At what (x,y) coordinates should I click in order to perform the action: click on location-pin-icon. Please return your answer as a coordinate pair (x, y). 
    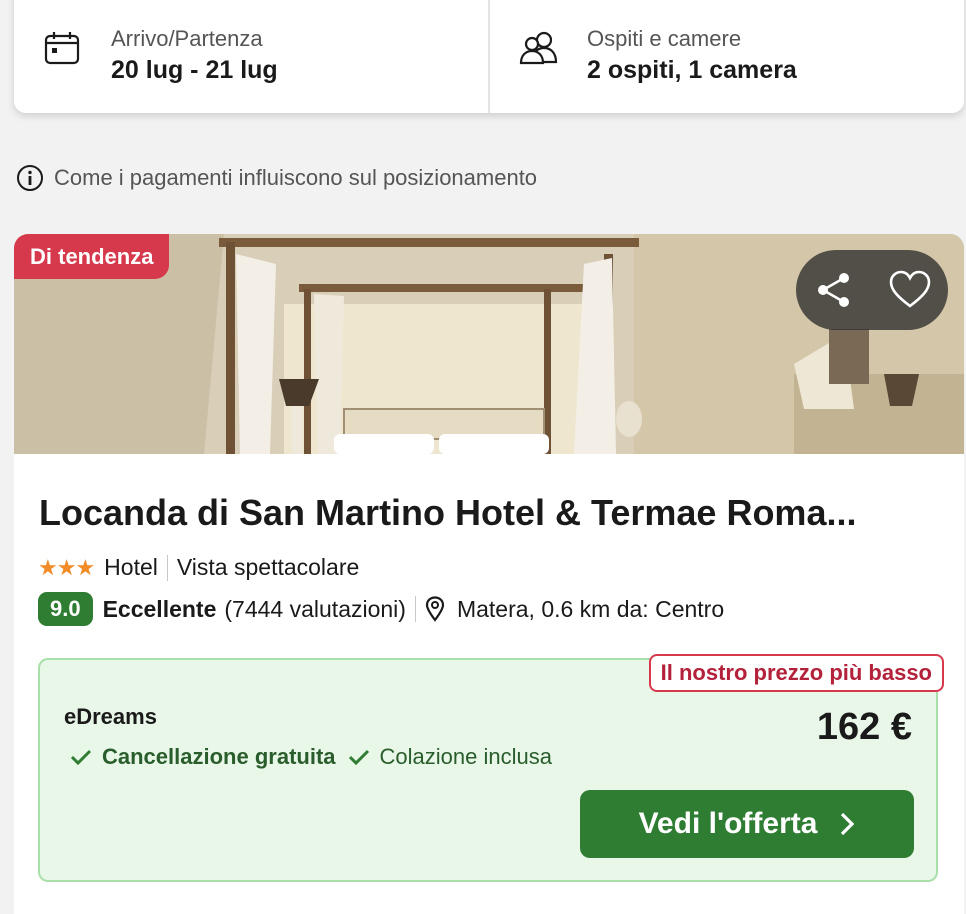
    Looking at the image, I should click on (435, 609).